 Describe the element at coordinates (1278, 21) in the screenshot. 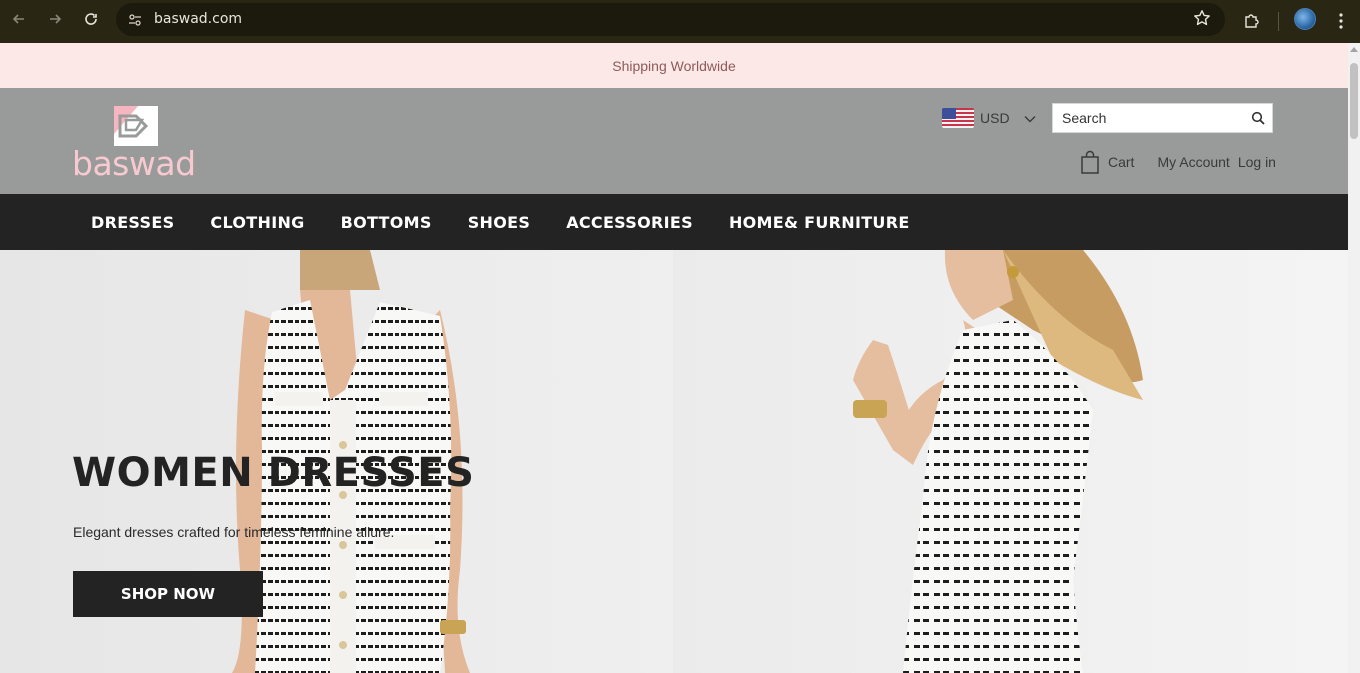

I see `toolbar-divider` at that location.